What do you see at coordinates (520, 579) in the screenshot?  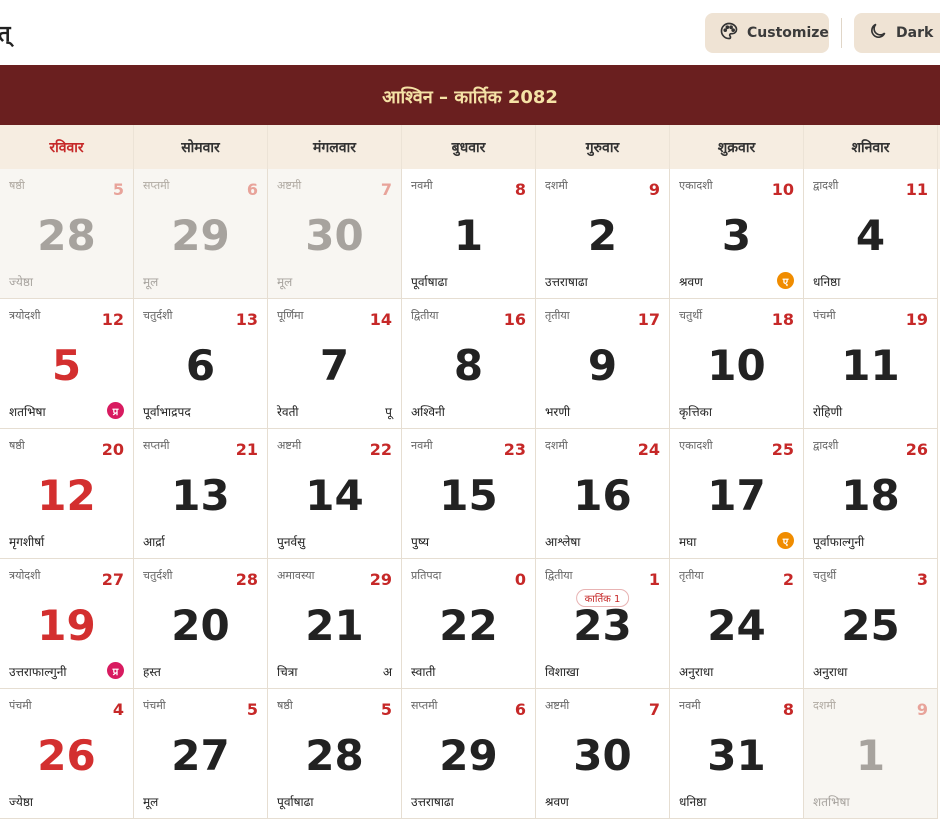 I see `english-date: 0` at bounding box center [520, 579].